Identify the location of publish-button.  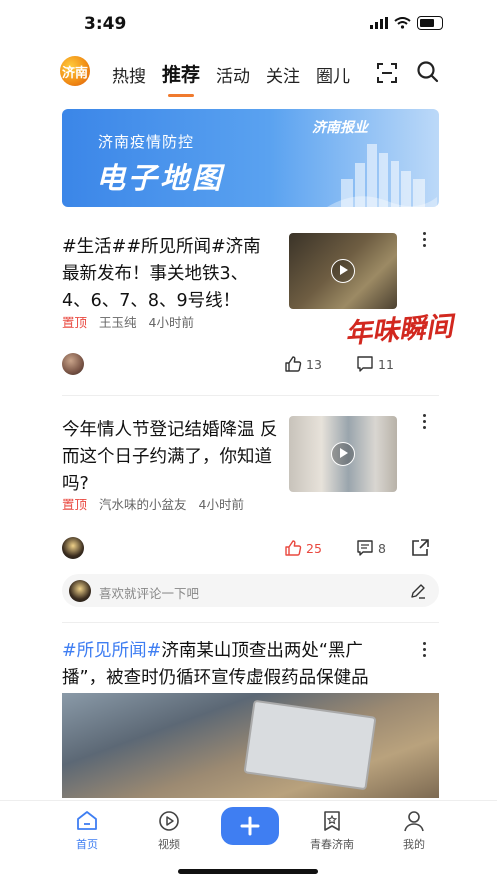
(250, 826).